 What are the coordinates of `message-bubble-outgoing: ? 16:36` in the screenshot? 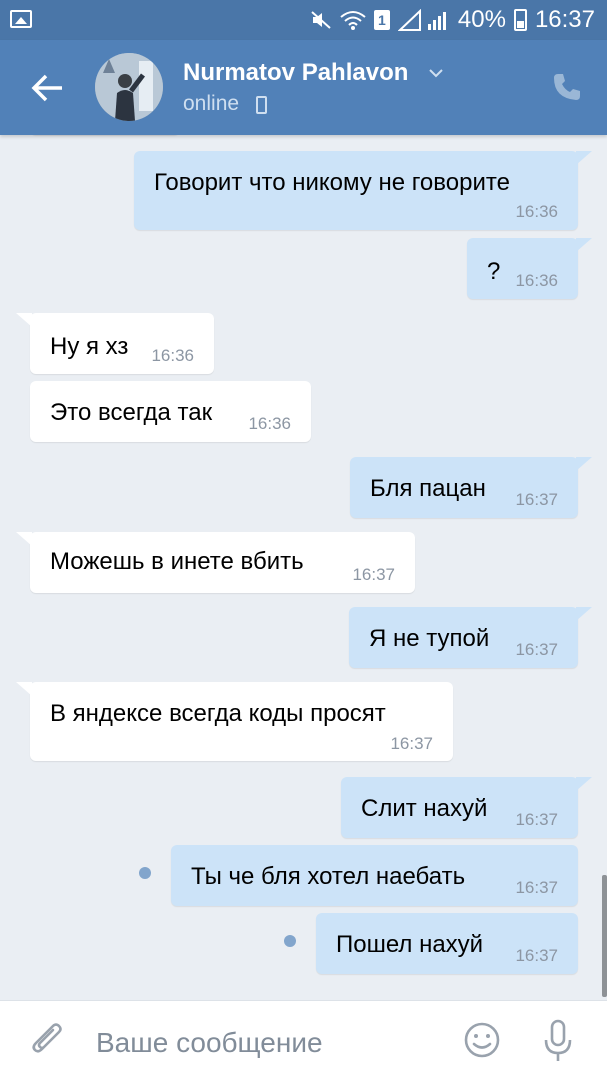 It's located at (529, 268).